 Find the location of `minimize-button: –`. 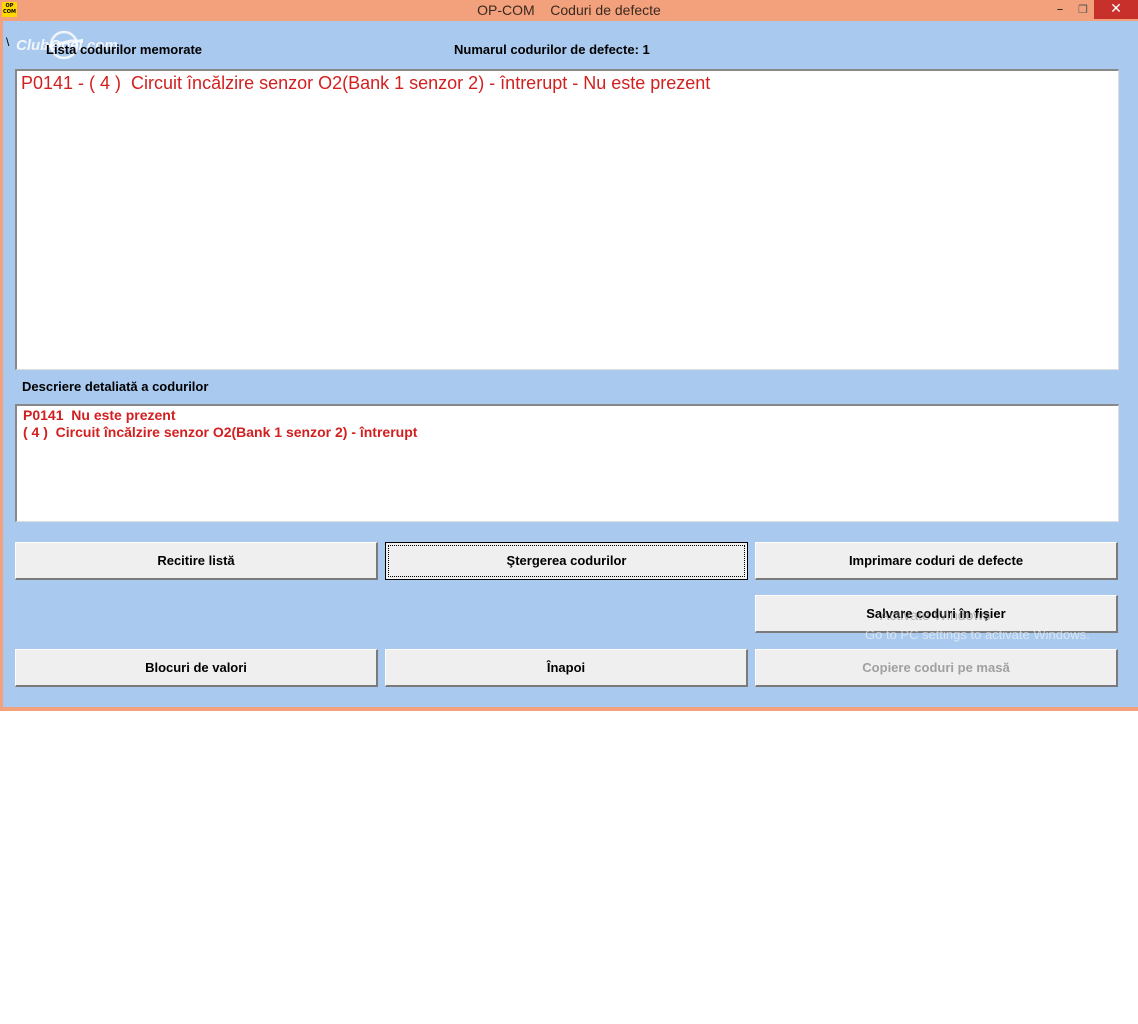

minimize-button: – is located at coordinates (1060, 9).